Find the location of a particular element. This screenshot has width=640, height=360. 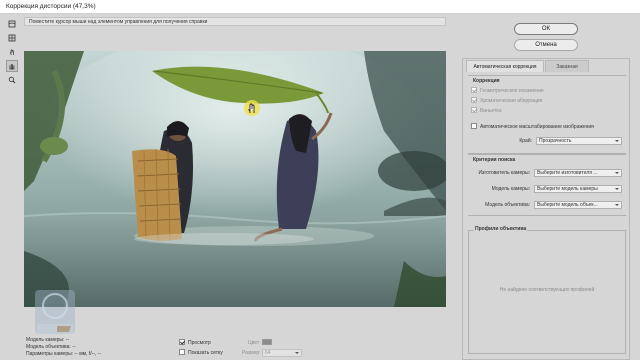

vignette-label: Виньетка is located at coordinates (491, 111).